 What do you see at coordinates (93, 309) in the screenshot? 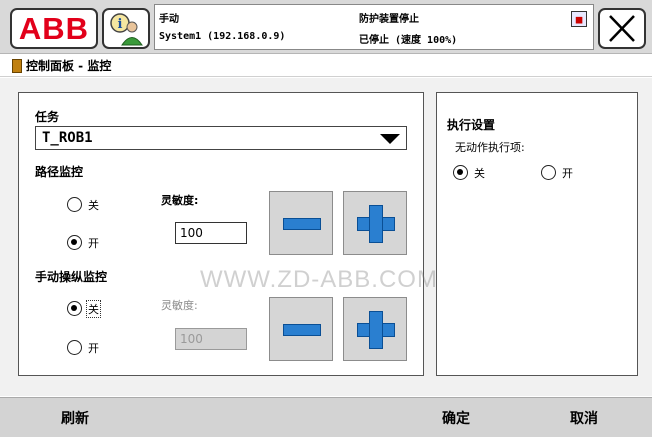
I see `jog-supervision-off-label: 关` at bounding box center [93, 309].